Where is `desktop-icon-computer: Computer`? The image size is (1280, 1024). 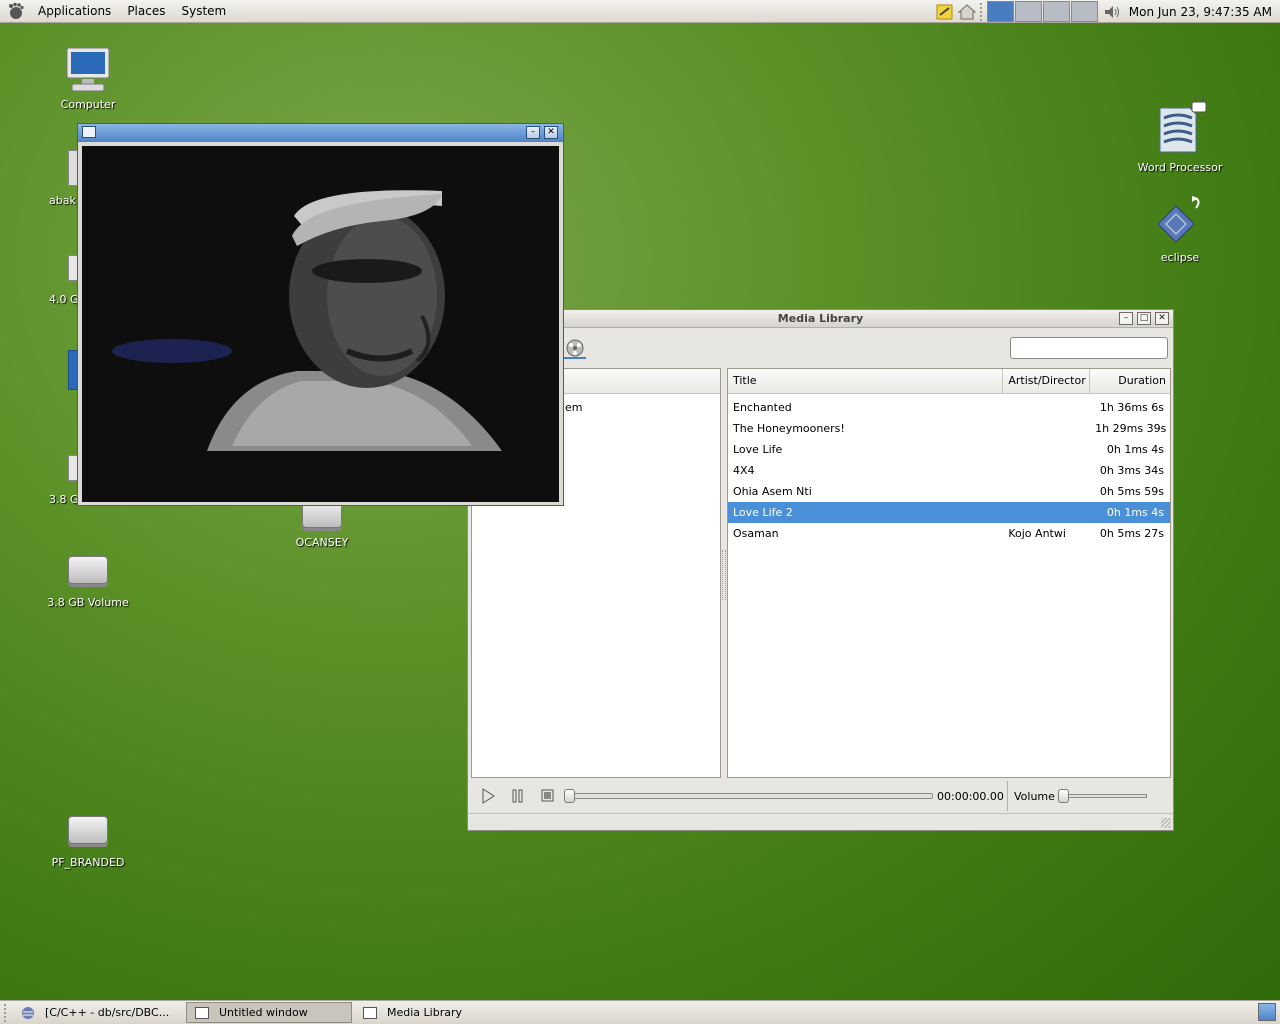
desktop-icon-computer: Computer is located at coordinates (88, 78).